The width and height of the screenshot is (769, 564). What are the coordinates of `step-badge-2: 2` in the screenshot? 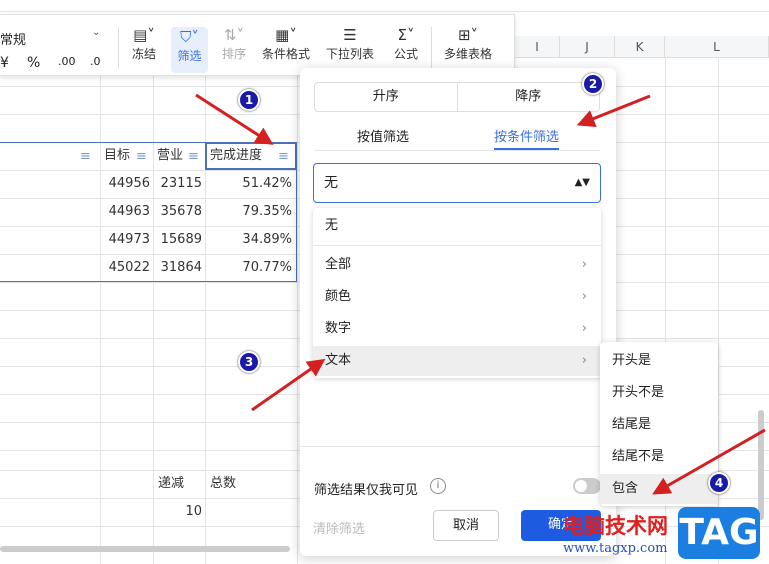 It's located at (593, 84).